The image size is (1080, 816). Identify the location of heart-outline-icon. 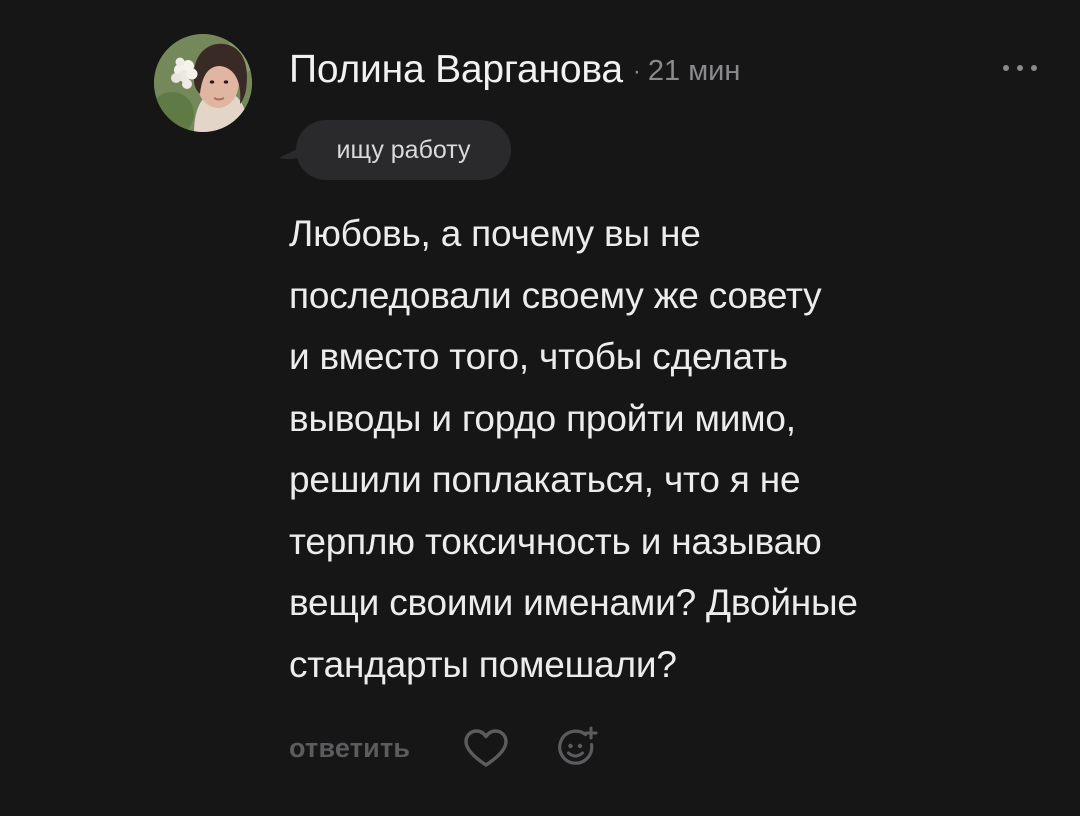
(486, 748).